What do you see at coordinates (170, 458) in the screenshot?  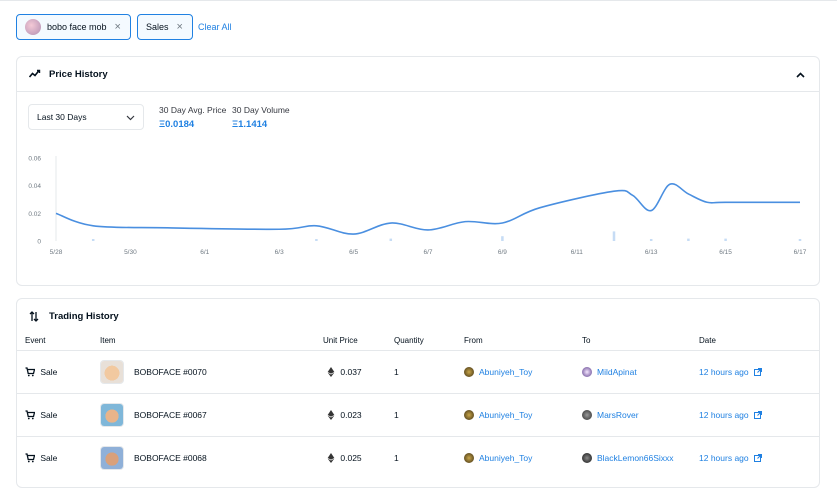 I see `item-name: BOBOFACE #0068` at bounding box center [170, 458].